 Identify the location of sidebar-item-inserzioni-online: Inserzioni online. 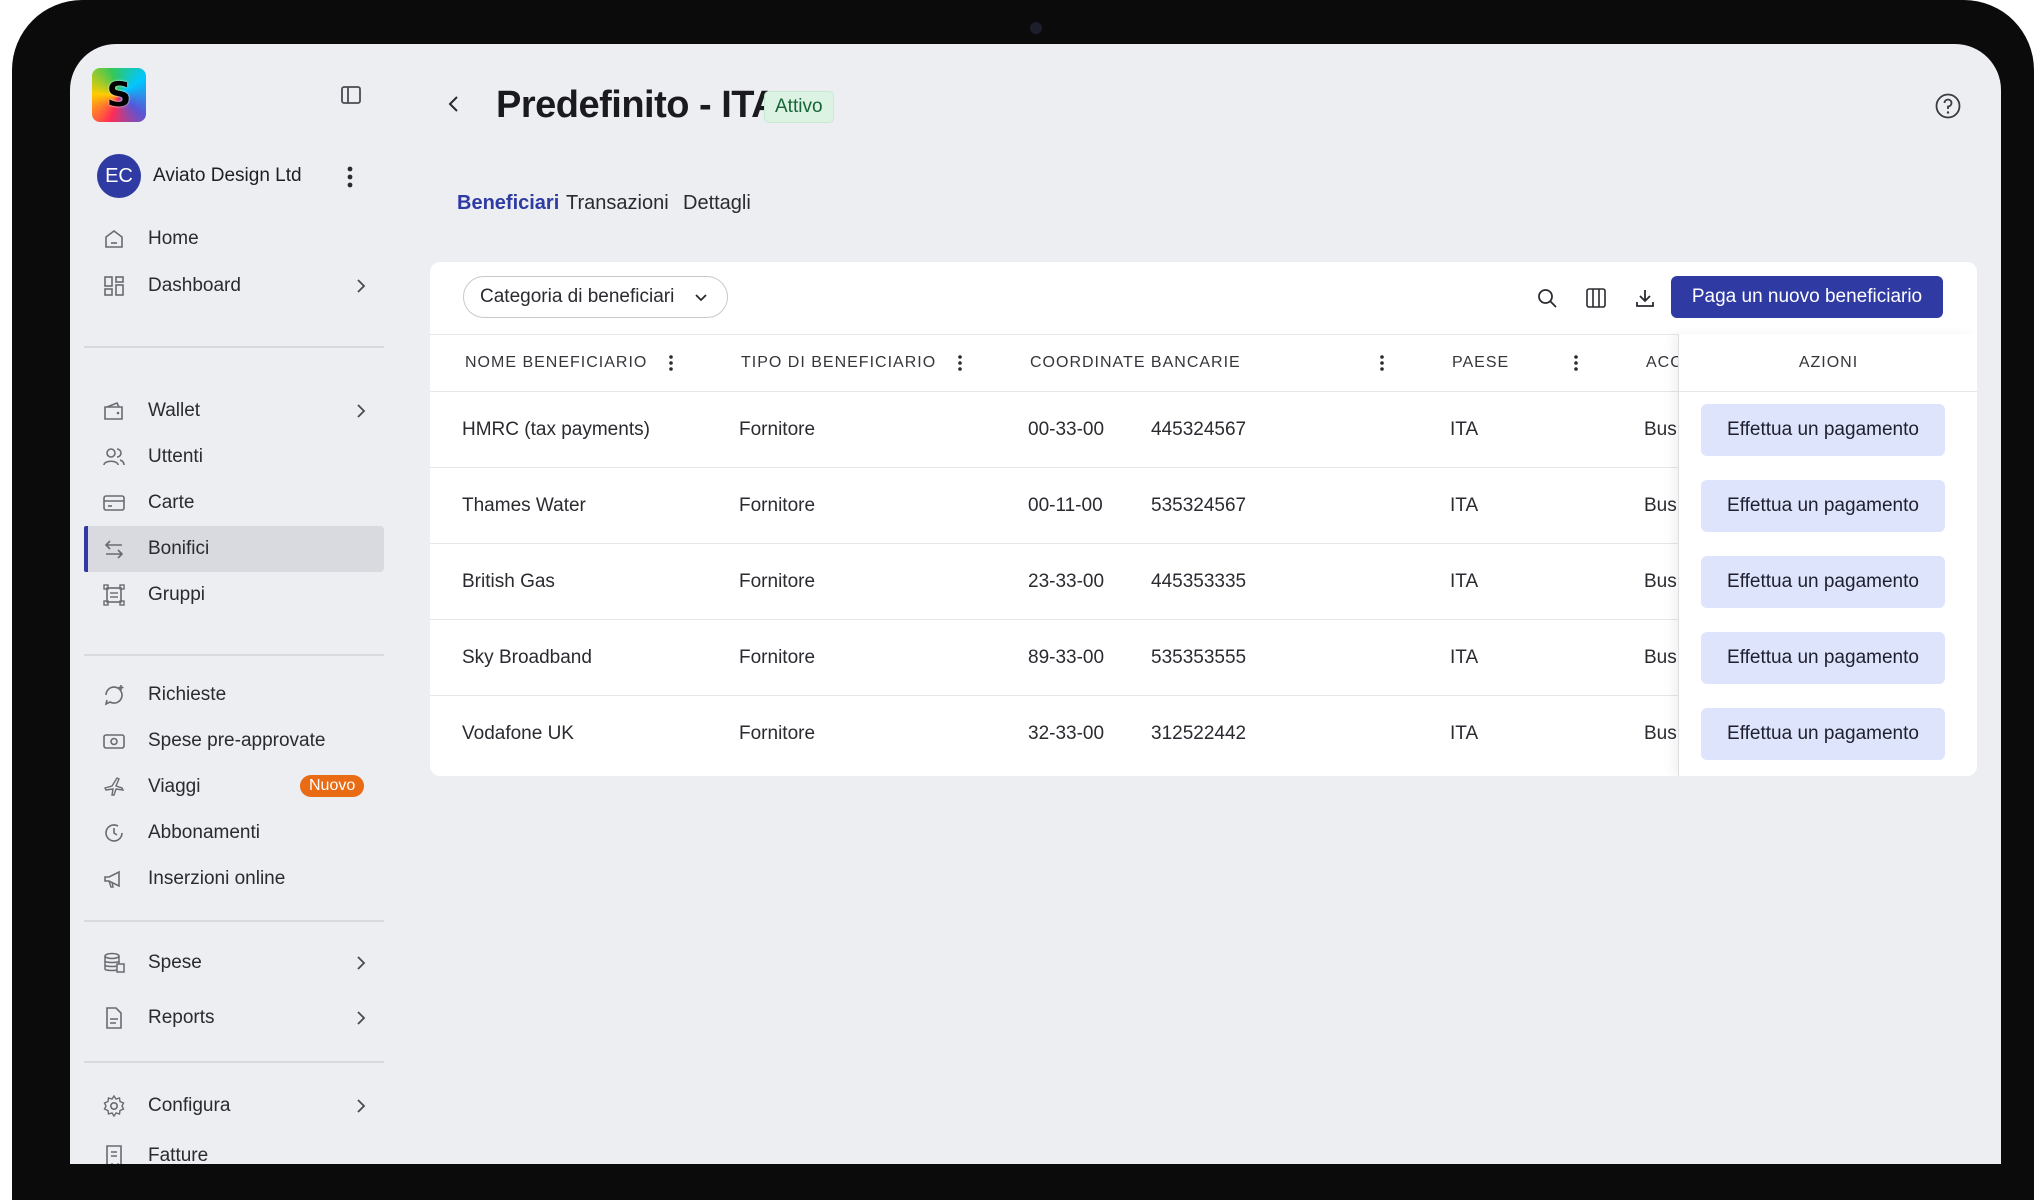
(234, 879).